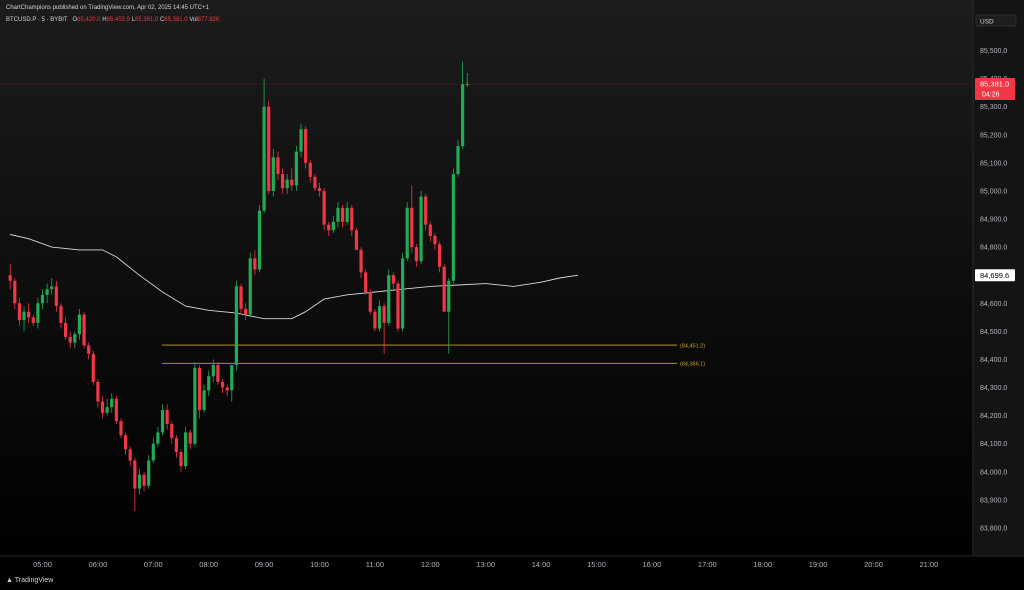  Describe the element at coordinates (208, 564) in the screenshot. I see `time-tick-label: 08:00` at that location.